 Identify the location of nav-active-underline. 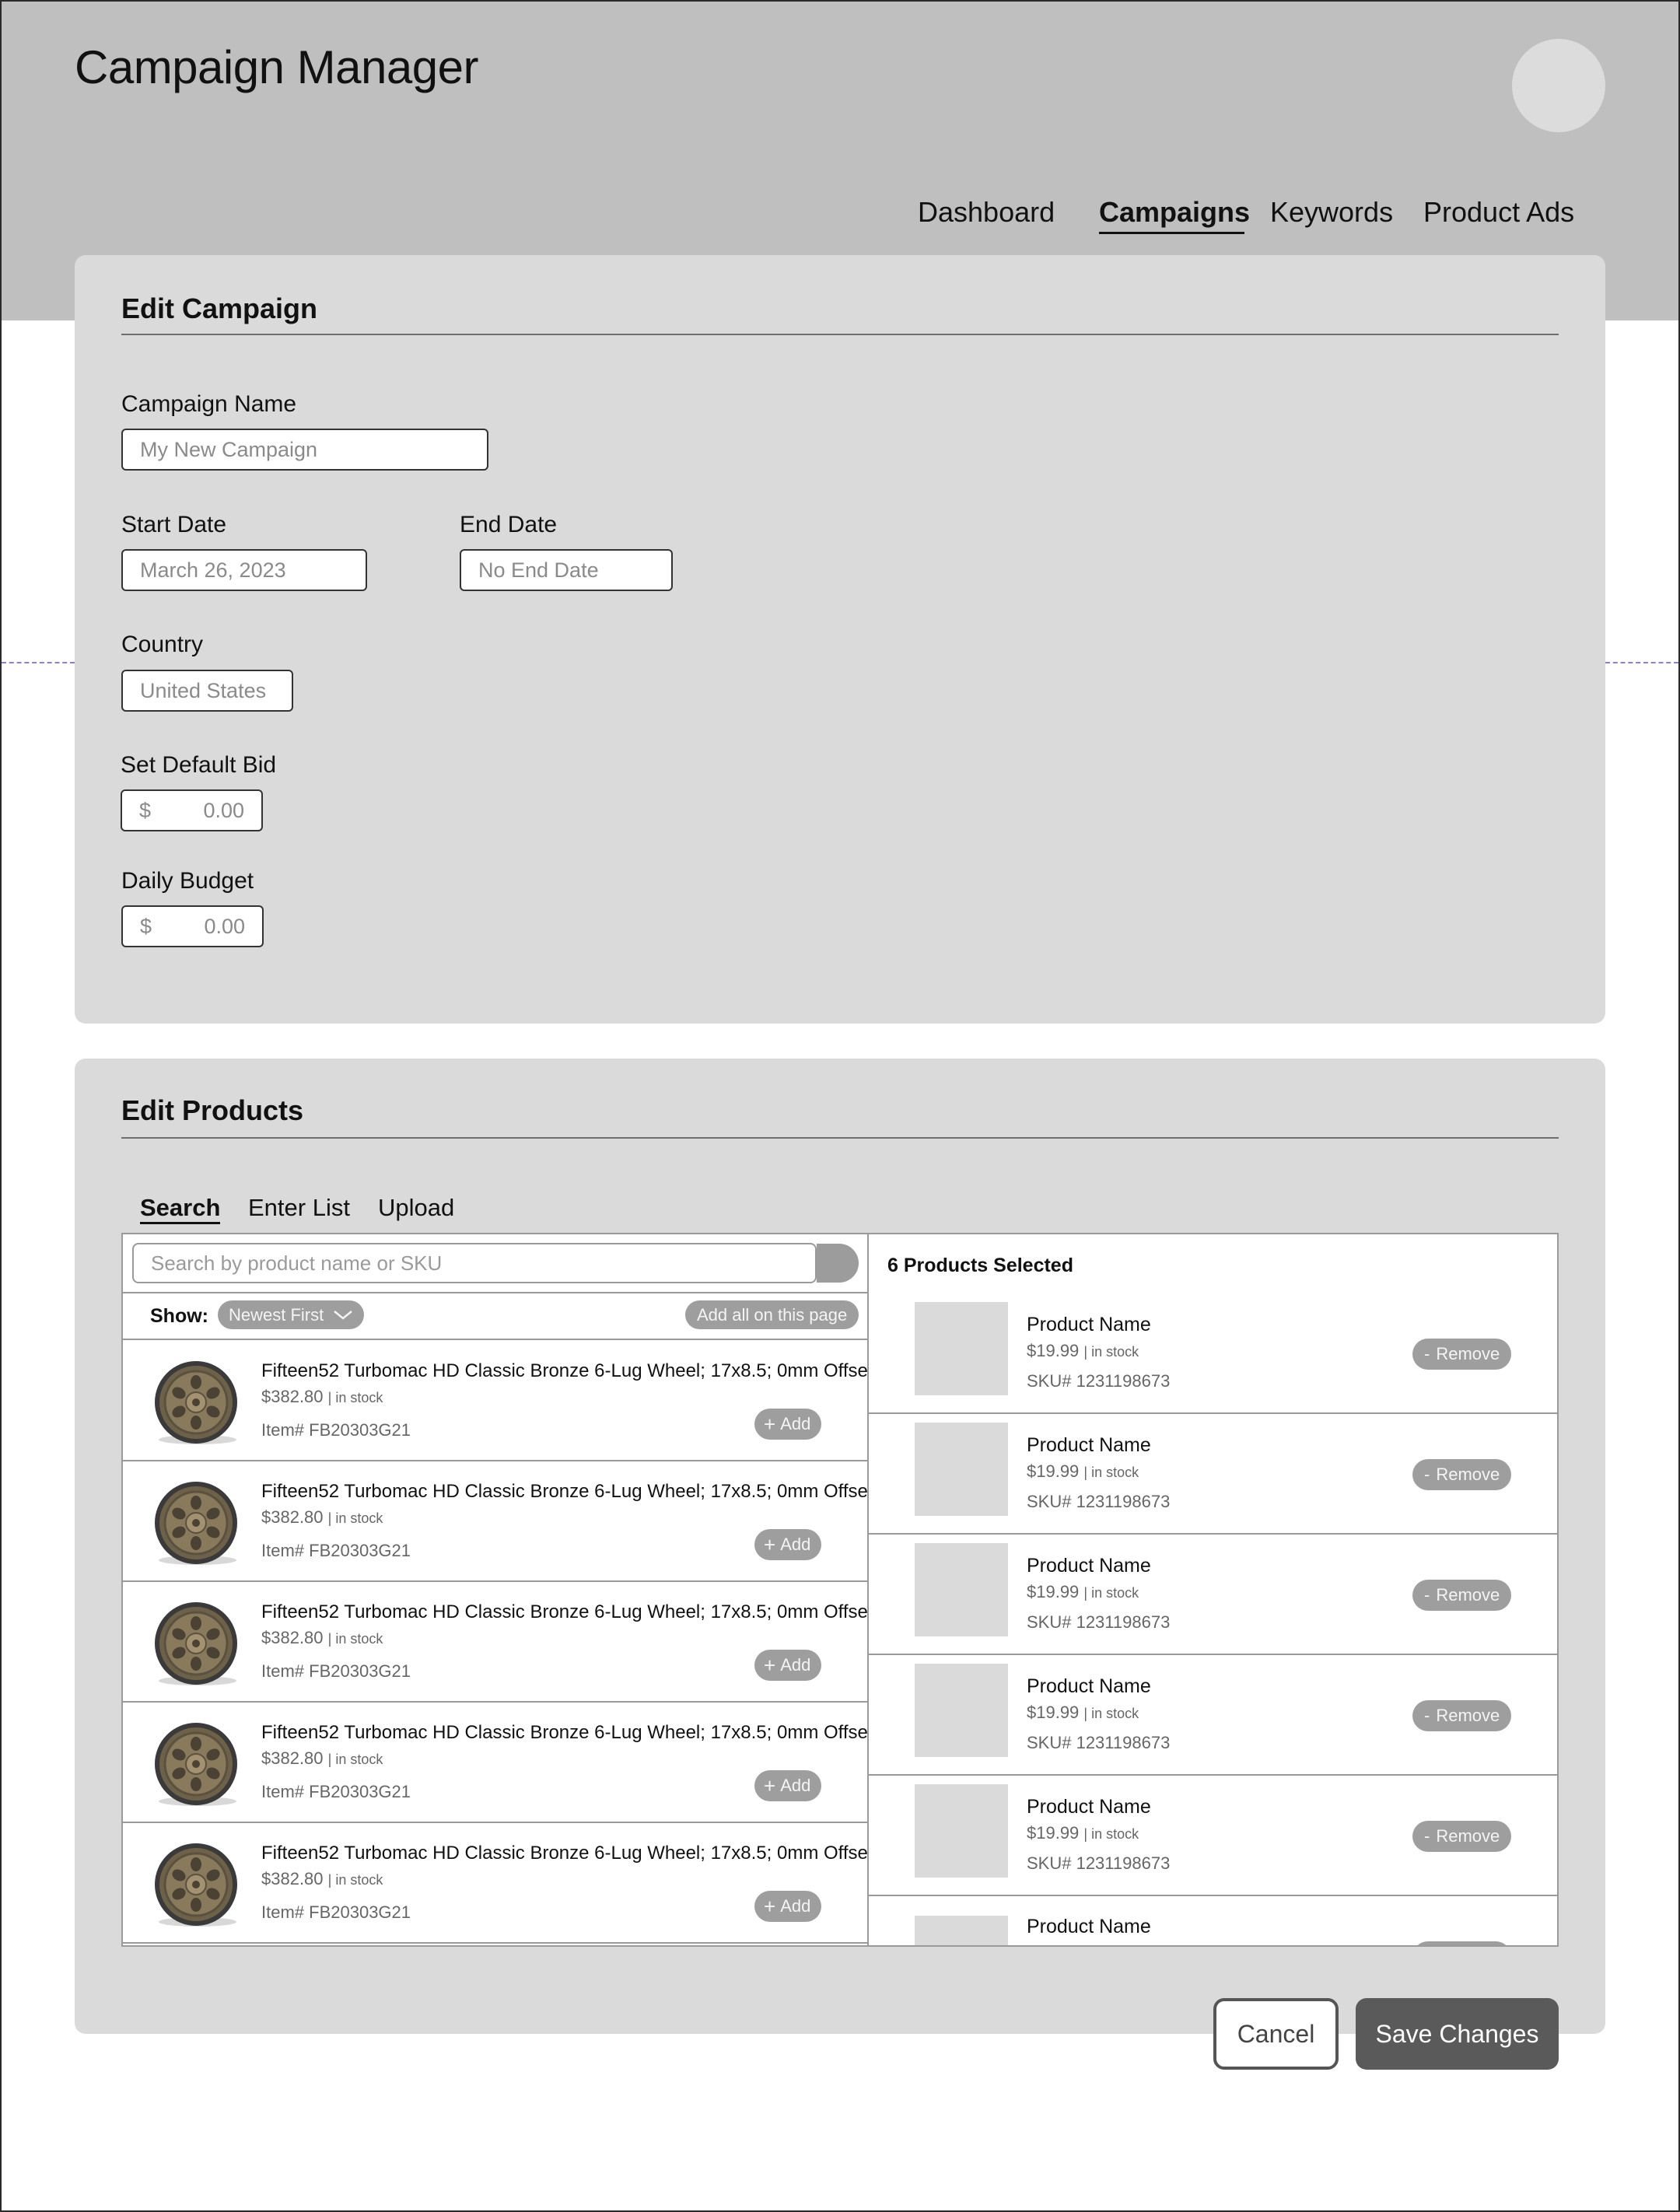
(1171, 233).